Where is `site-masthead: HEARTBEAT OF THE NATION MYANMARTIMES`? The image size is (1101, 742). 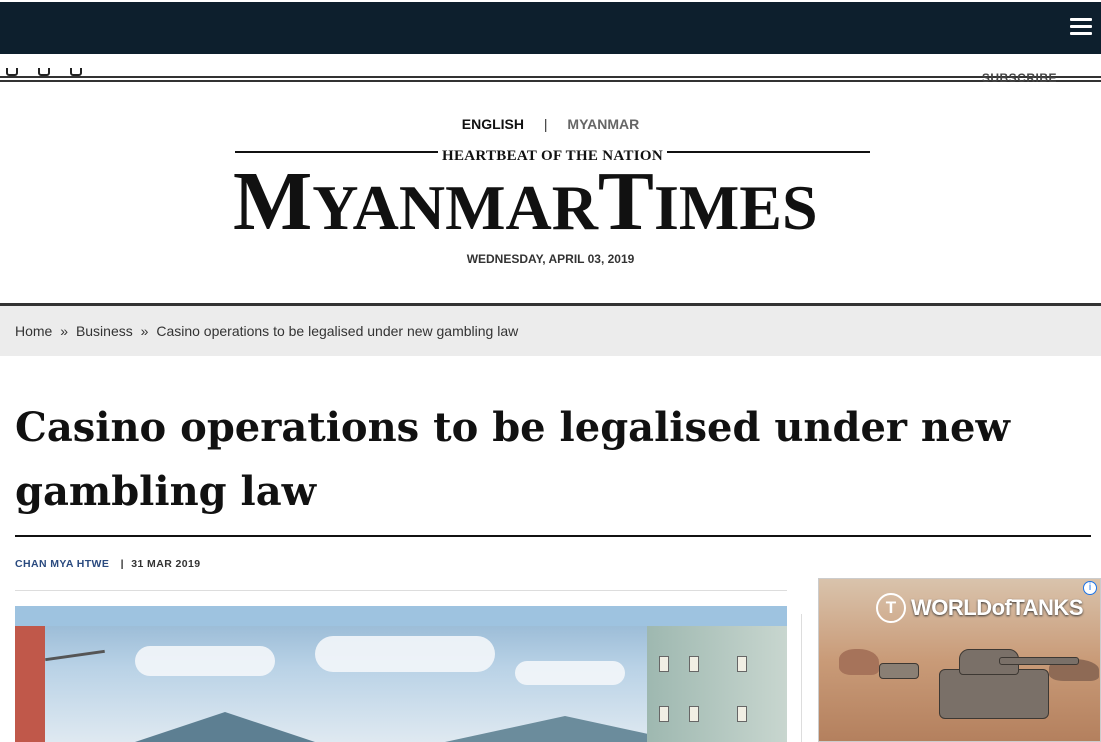 site-masthead: HEARTBEAT OF THE NATION MYANMARTIMES is located at coordinates (553, 199).